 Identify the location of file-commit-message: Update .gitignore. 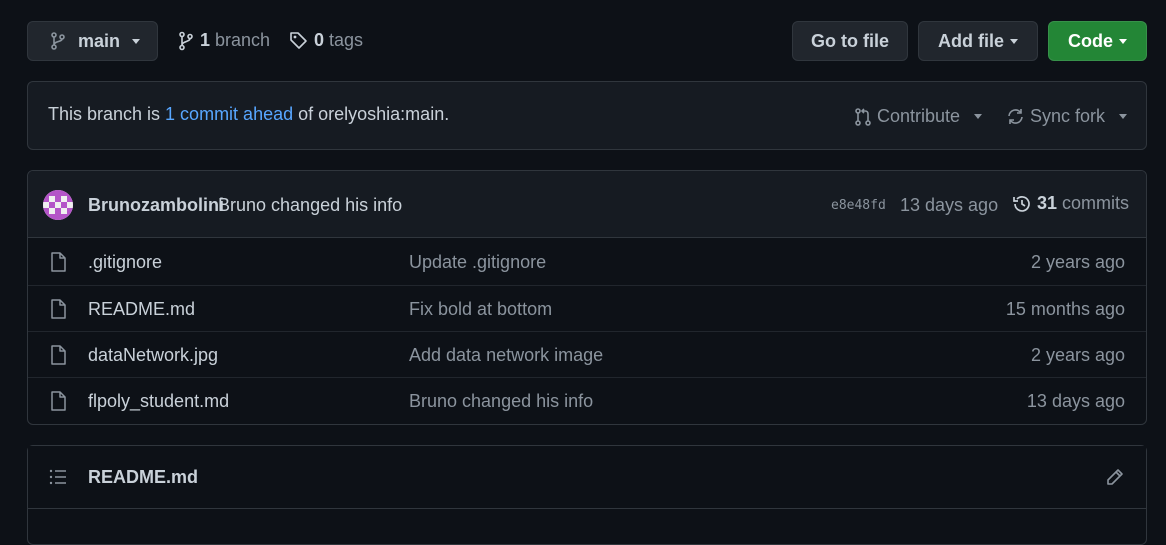
(477, 262).